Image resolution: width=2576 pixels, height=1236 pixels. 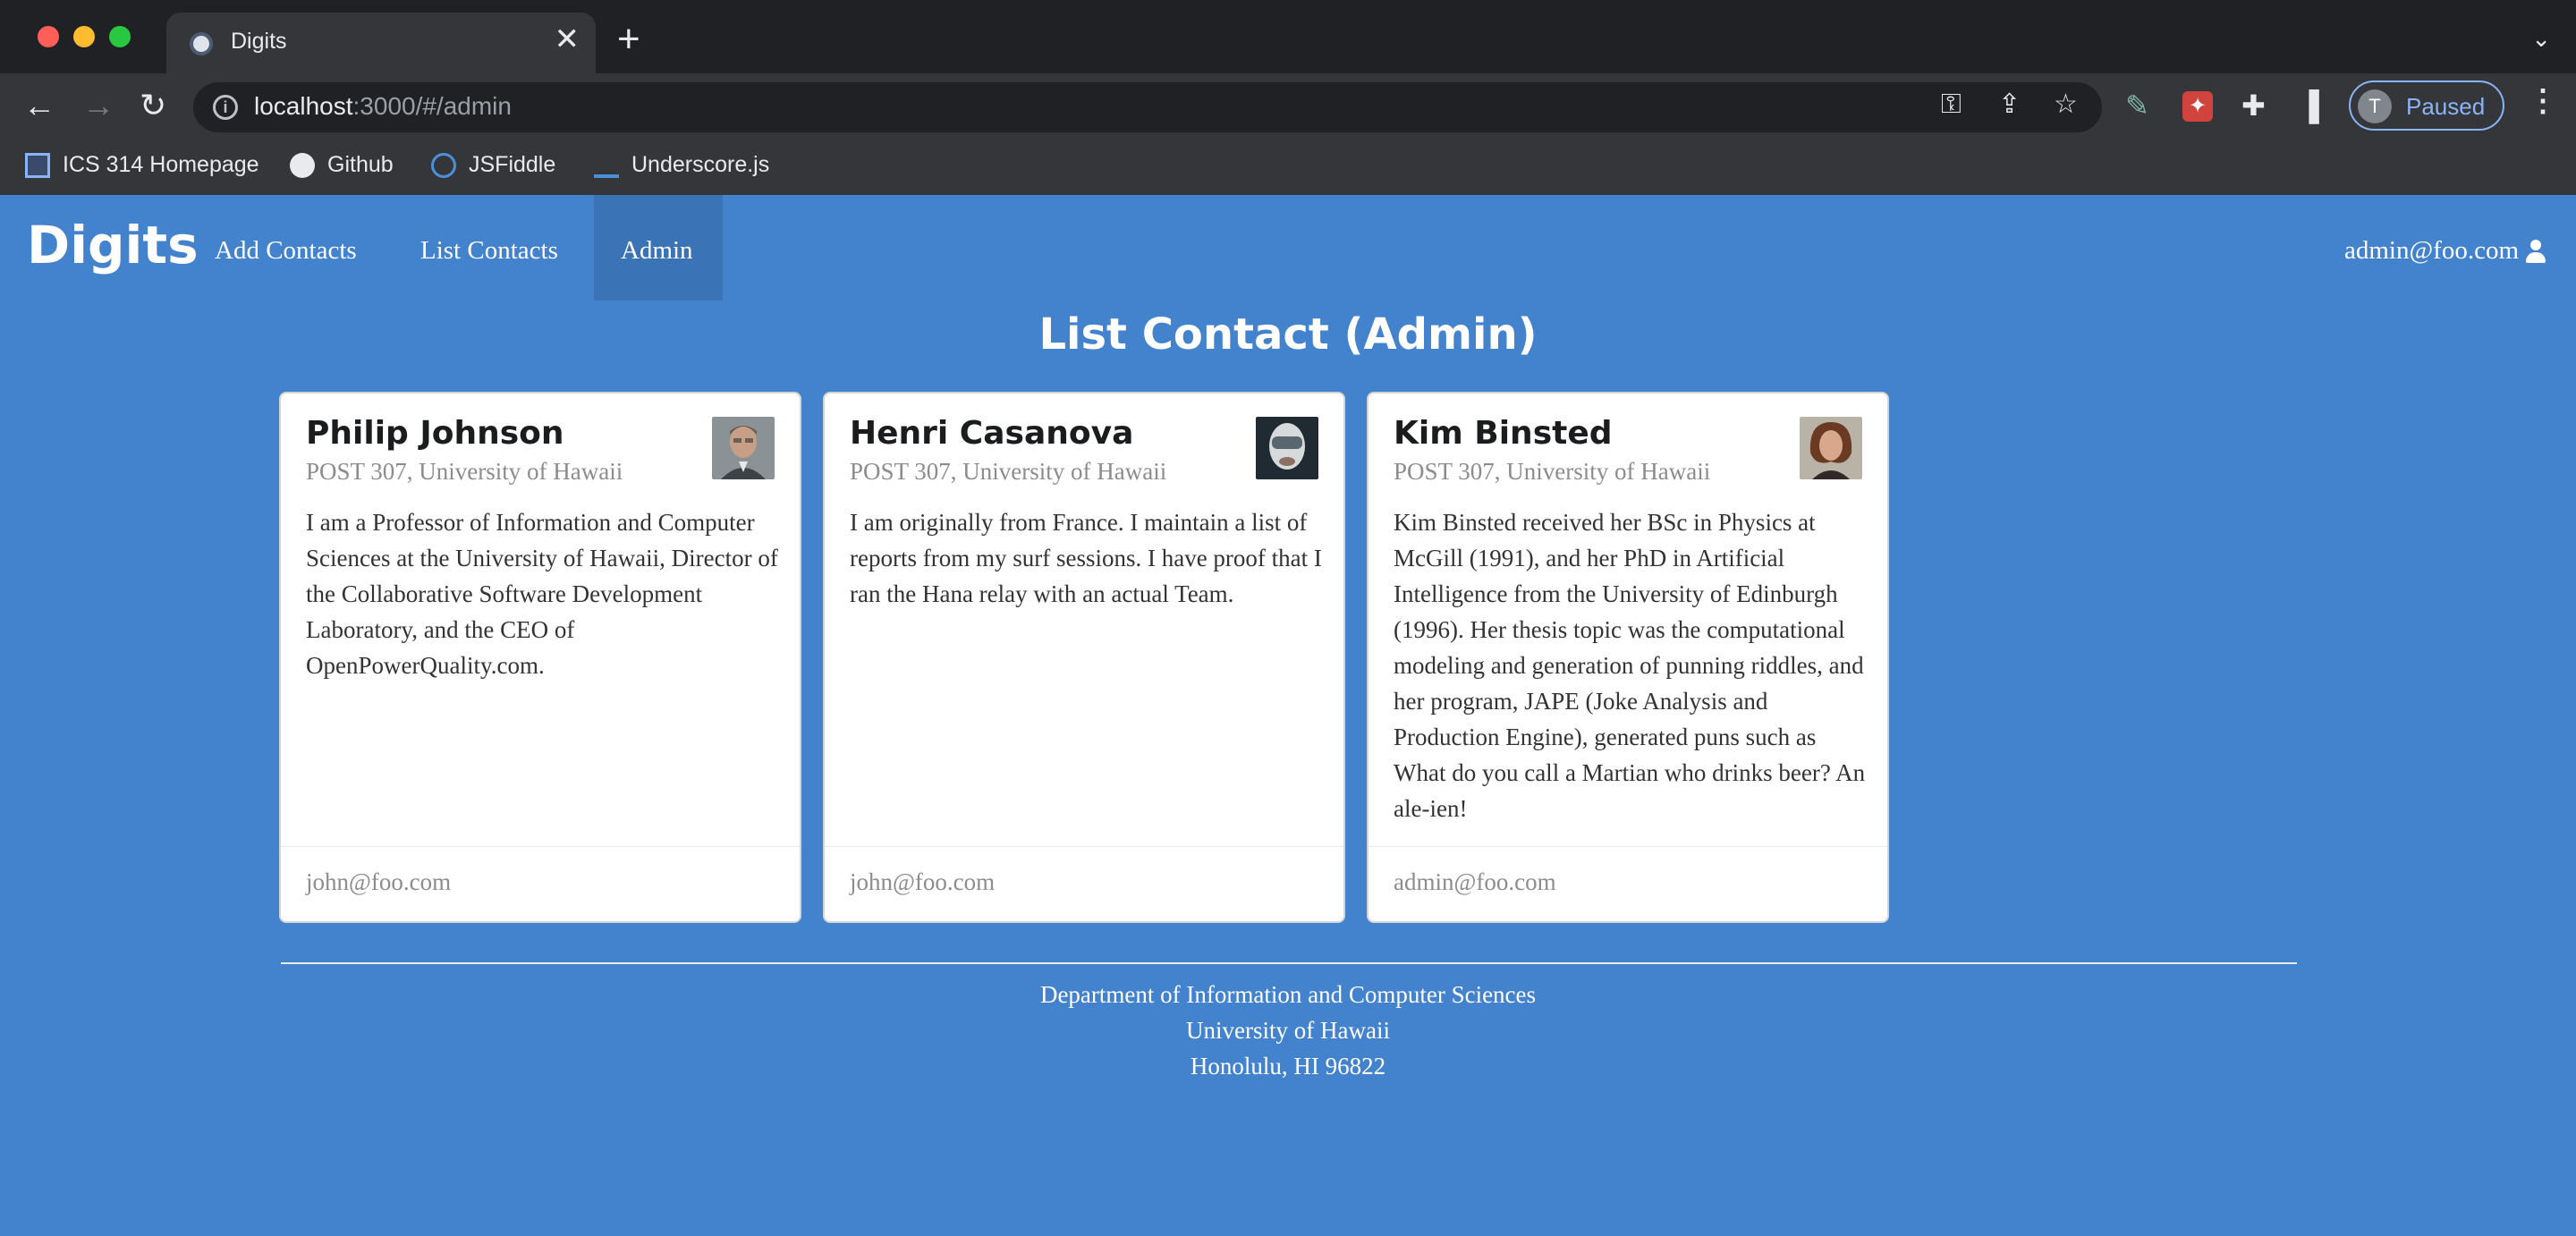 I want to click on tab-close-icon: ✕, so click(x=567, y=39).